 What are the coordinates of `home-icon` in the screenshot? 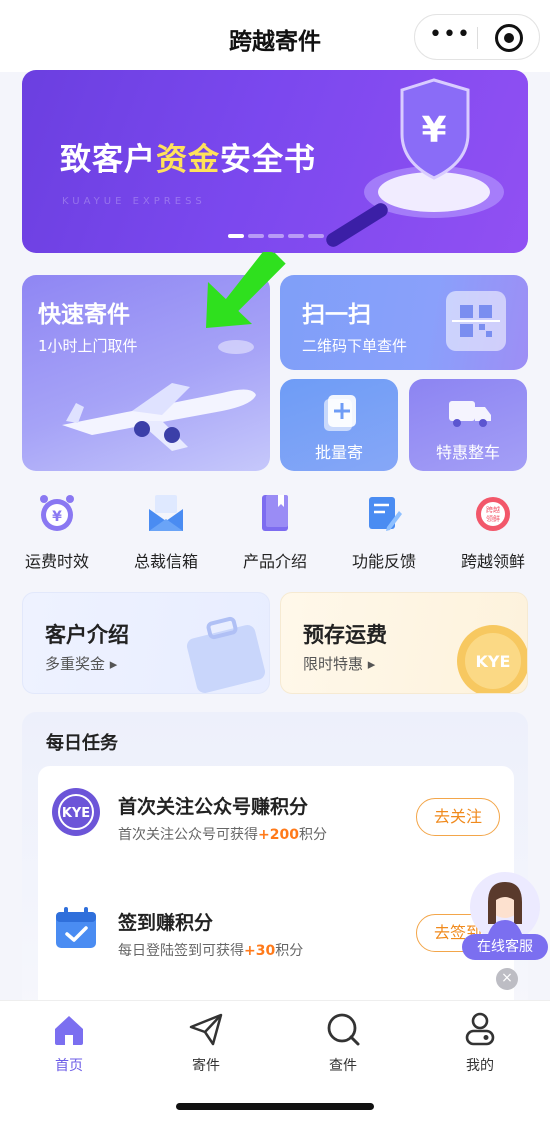 It's located at (69, 1030).